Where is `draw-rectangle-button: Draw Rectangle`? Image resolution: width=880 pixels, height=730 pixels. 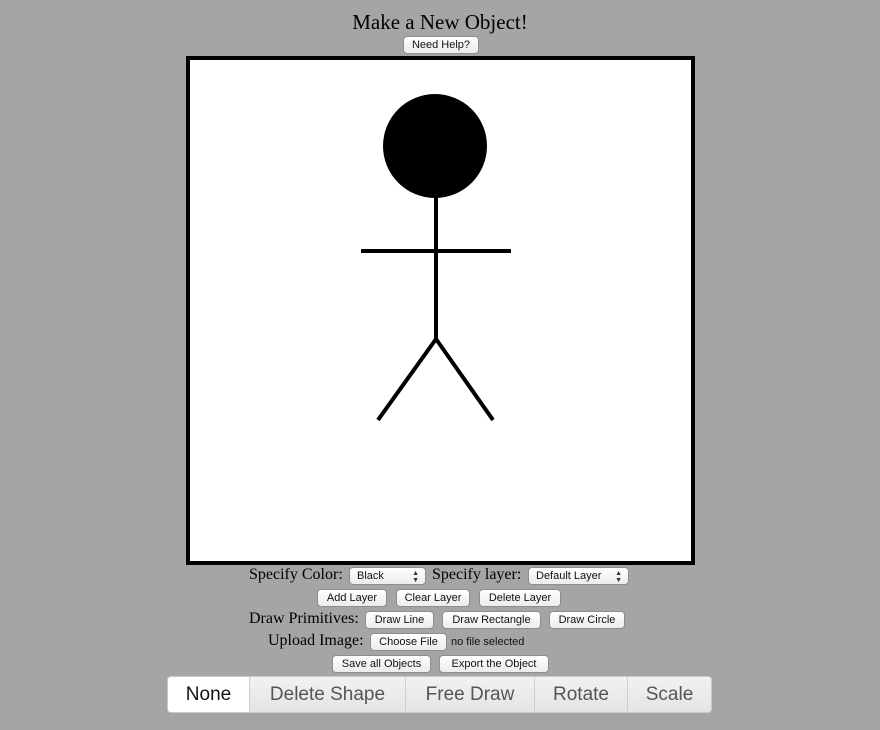
draw-rectangle-button: Draw Rectangle is located at coordinates (491, 620).